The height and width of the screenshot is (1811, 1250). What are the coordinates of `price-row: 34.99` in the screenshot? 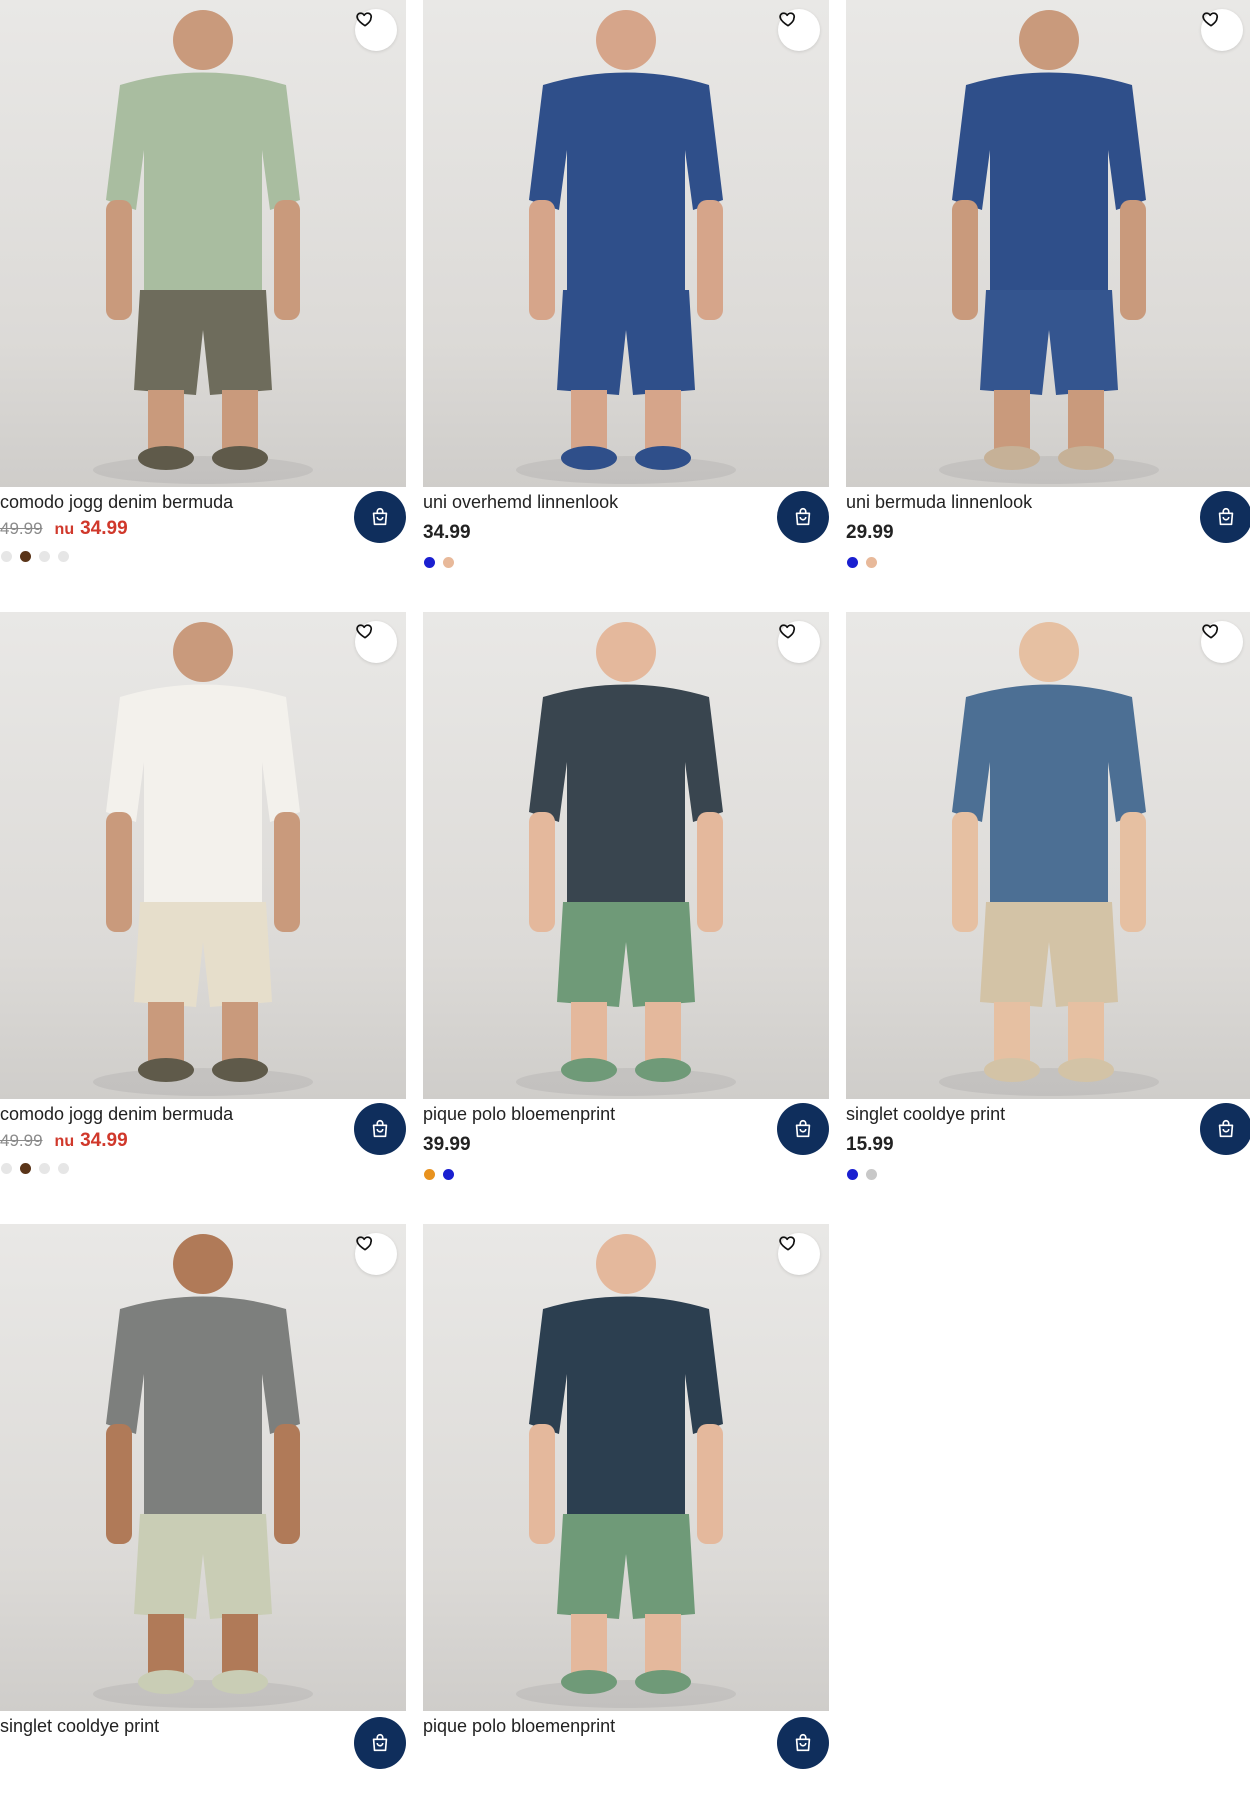 It's located at (447, 531).